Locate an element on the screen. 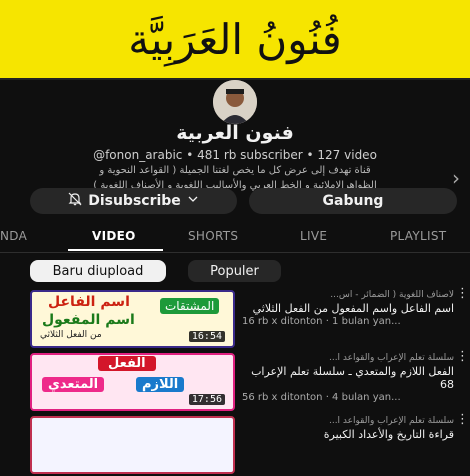 This screenshot has height=476, width=470. bell-off-icon is located at coordinates (75, 201).